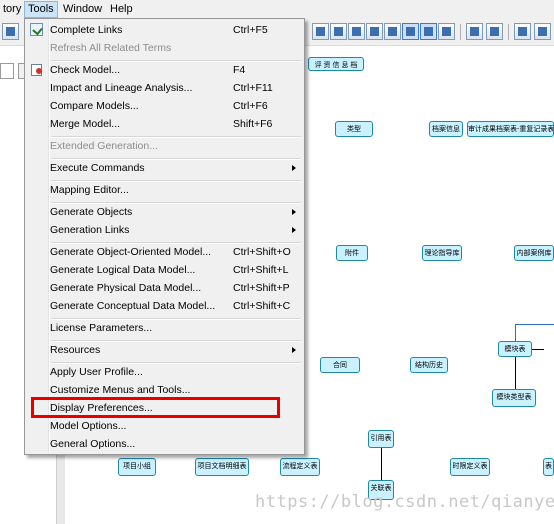 This screenshot has height=524, width=554. What do you see at coordinates (239, 70) in the screenshot?
I see `menu-item-shortcut: F4` at bounding box center [239, 70].